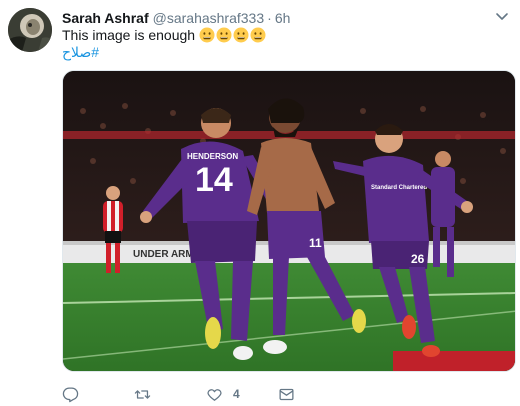 Image resolution: width=520 pixels, height=406 pixels. Describe the element at coordinates (214, 180) in the screenshot. I see `jersey-number-text: 14` at that location.